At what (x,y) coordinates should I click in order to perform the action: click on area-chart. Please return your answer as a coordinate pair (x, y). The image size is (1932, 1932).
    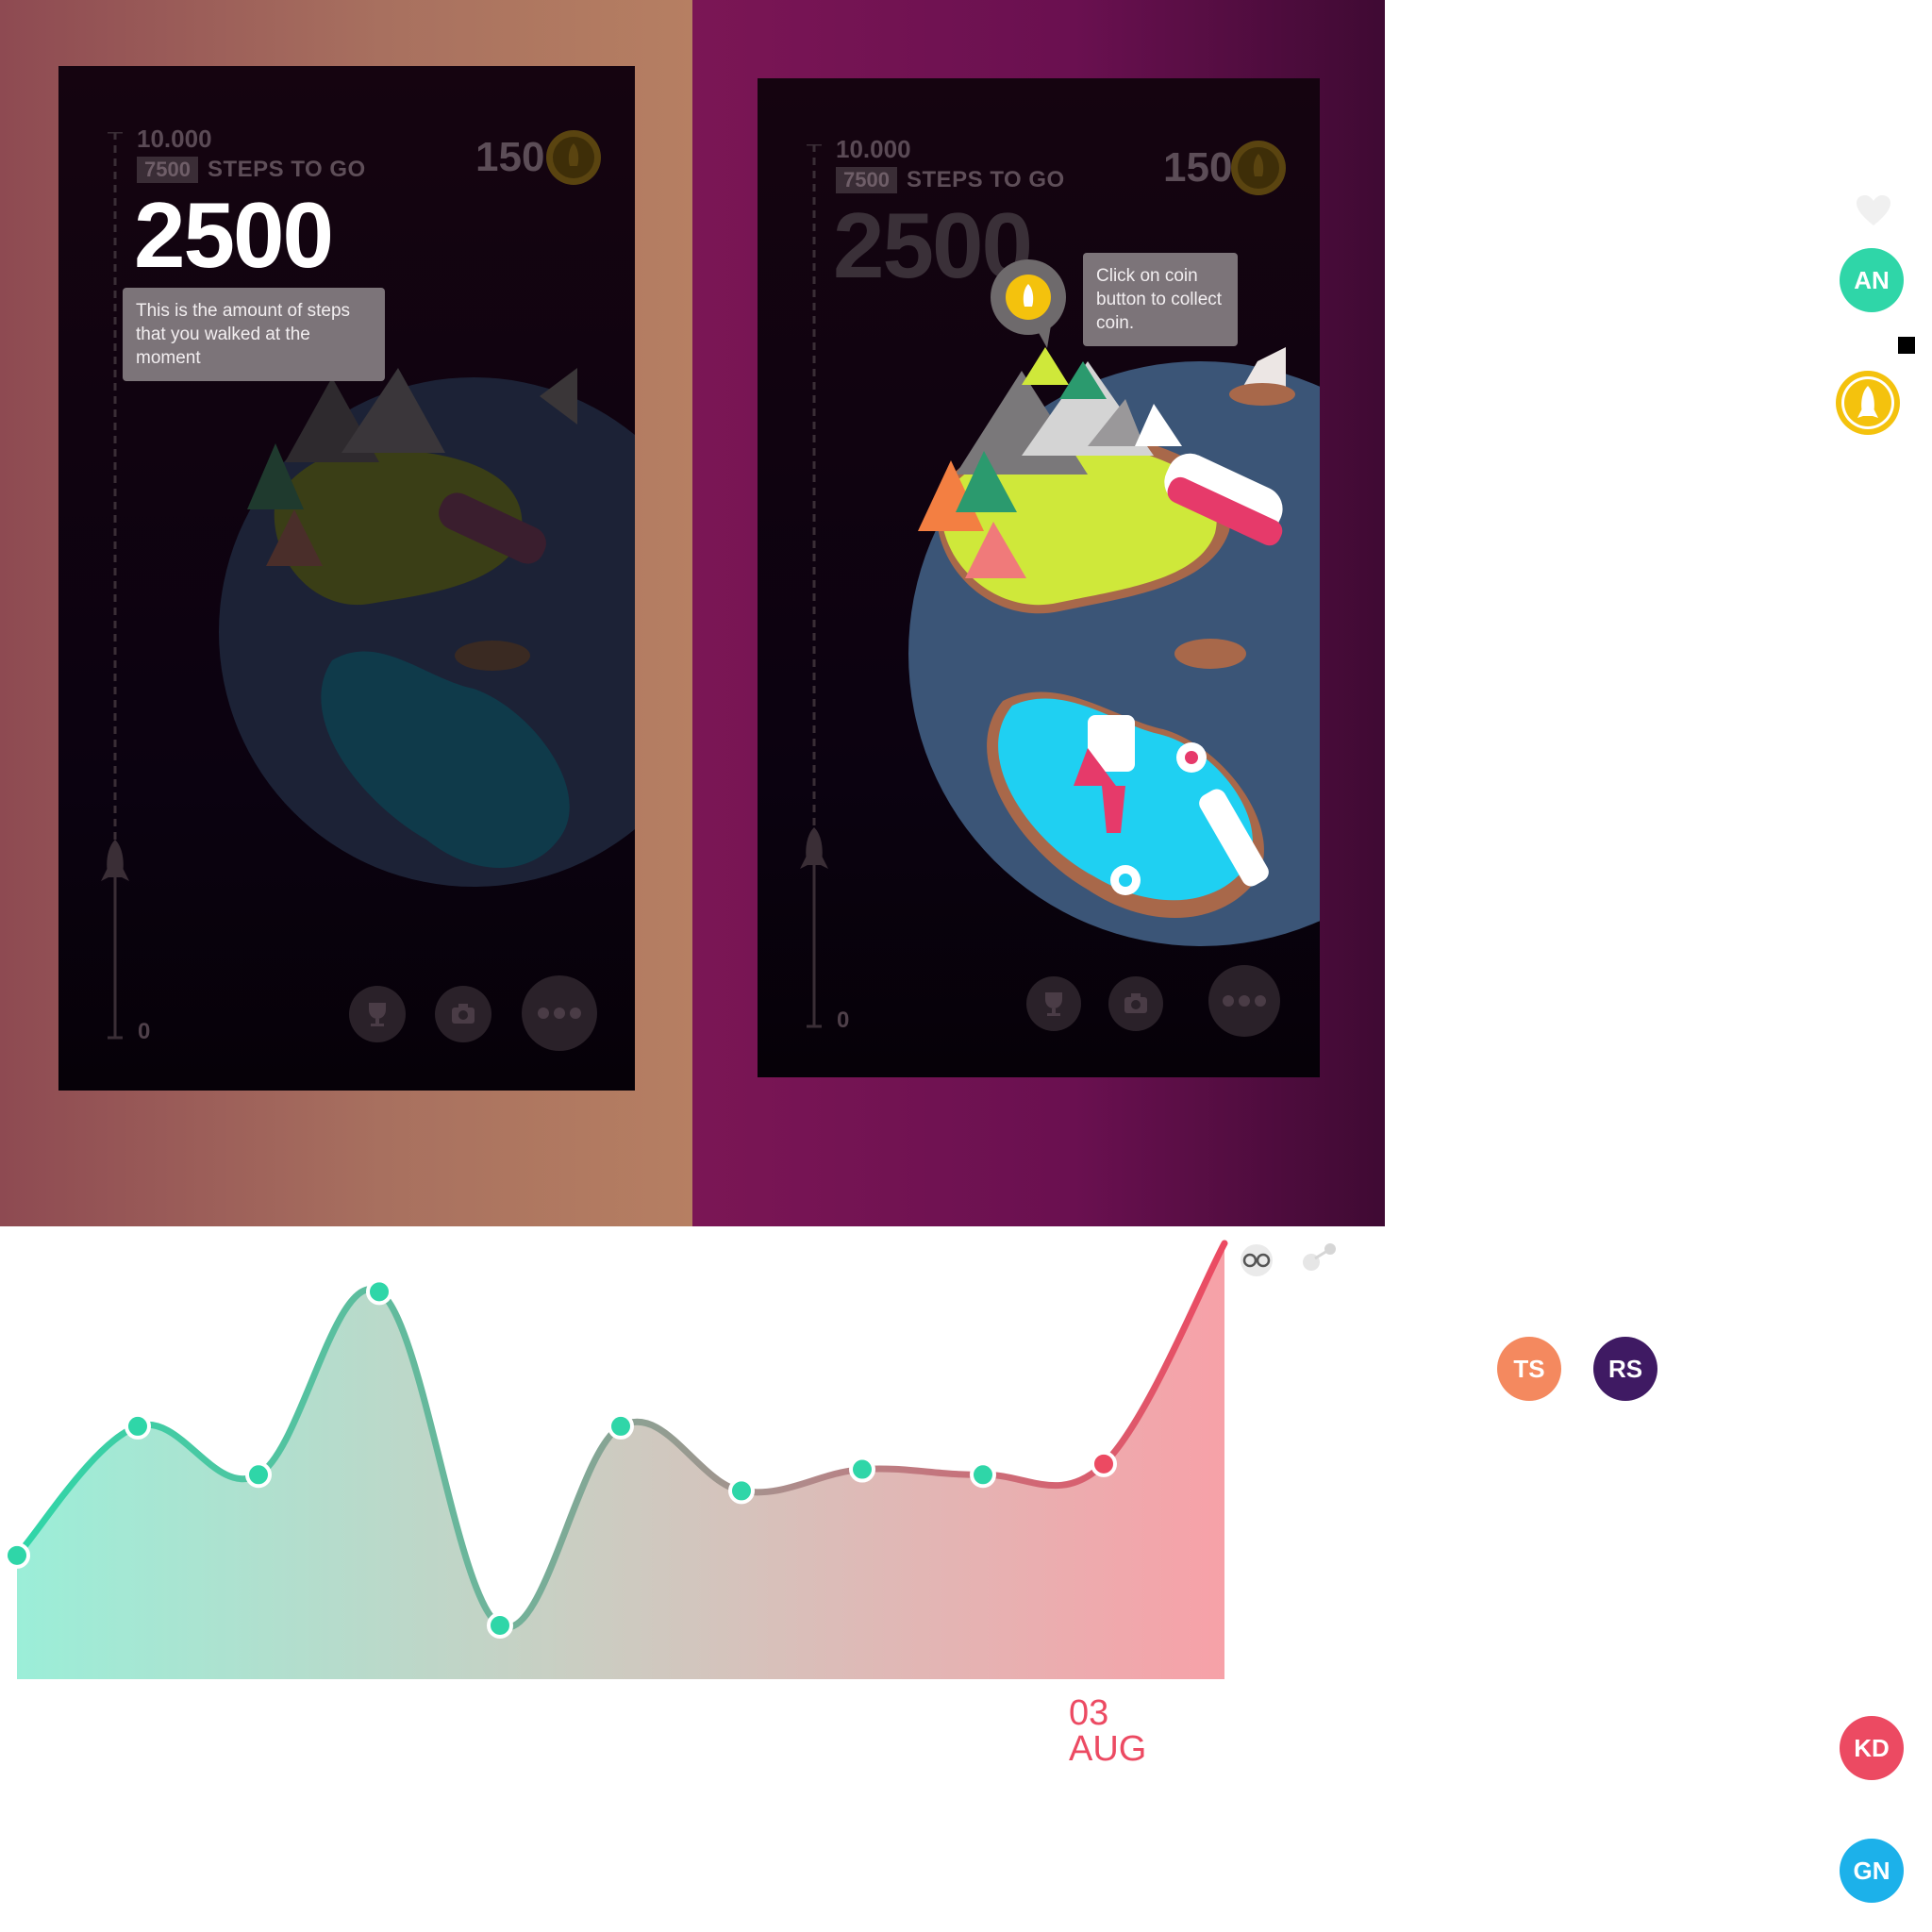
    Looking at the image, I should click on (616, 1459).